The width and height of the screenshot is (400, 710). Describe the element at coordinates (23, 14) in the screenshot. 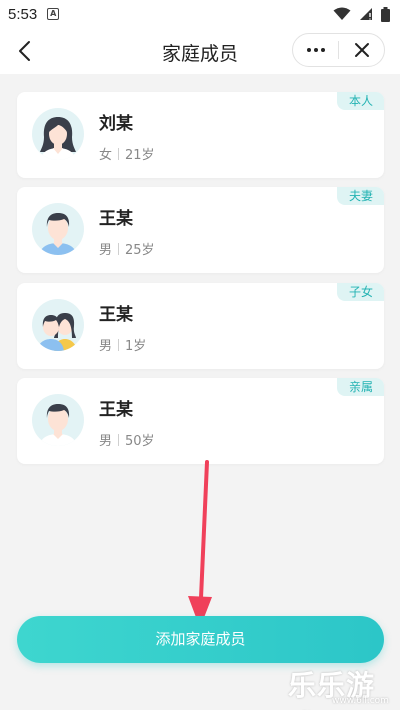

I see `status-time: 5:53` at that location.